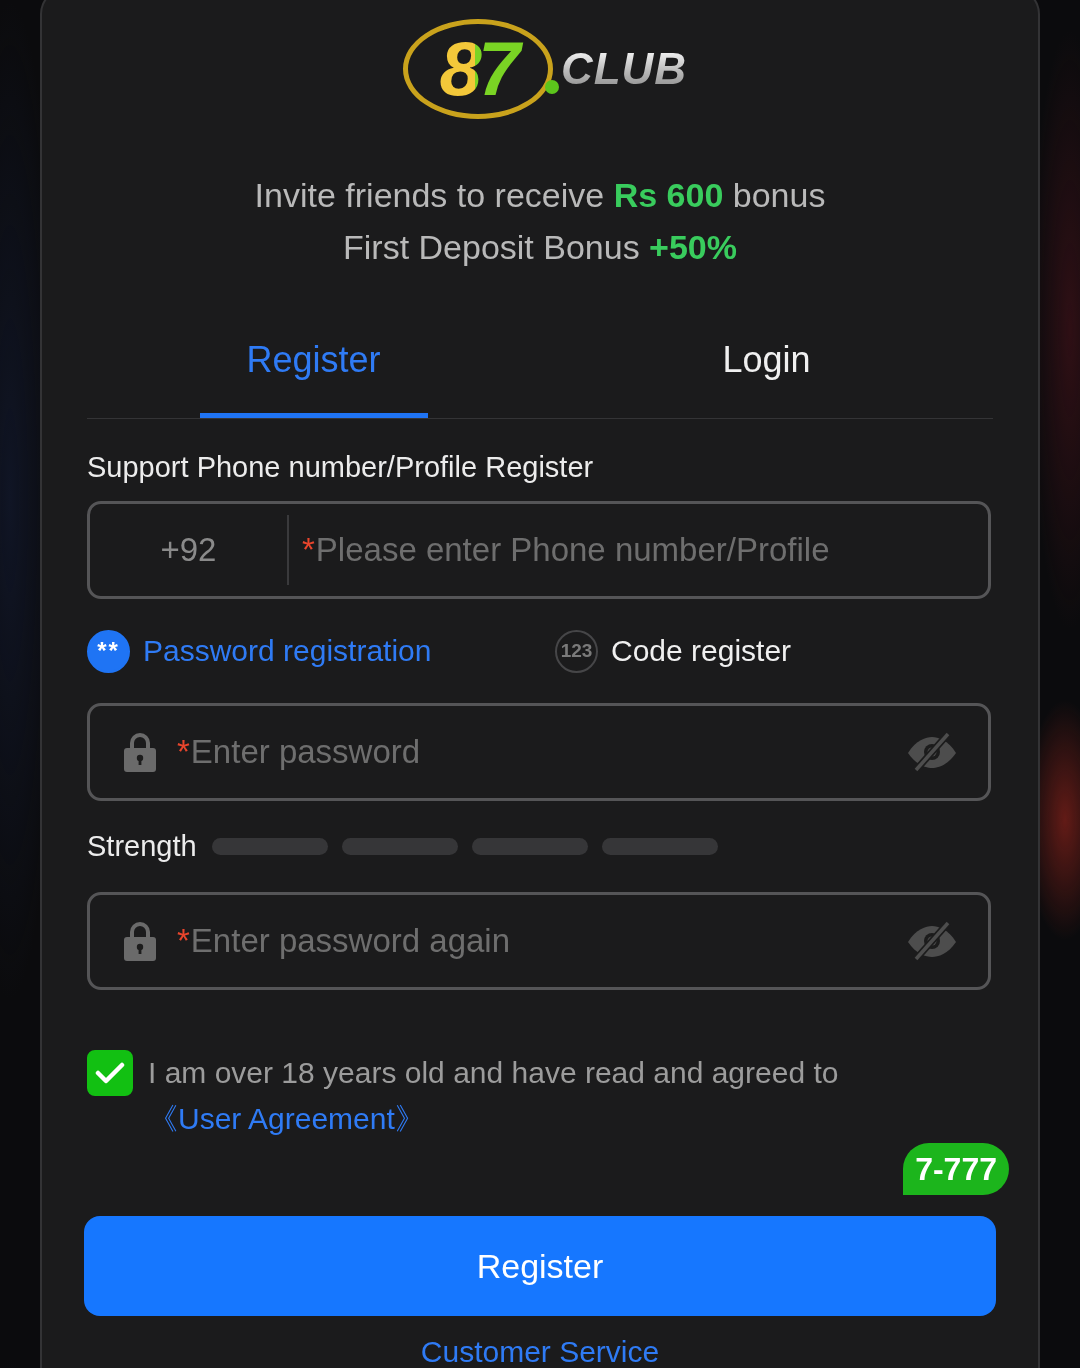  I want to click on field-label: Support Phone number/Profile Register, so click(341, 467).